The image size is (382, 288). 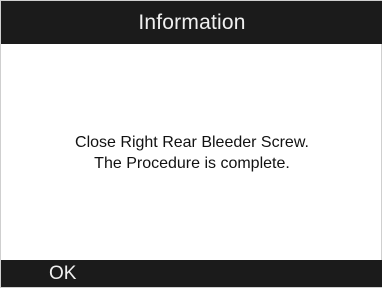 I want to click on title-bar: Information, so click(x=191, y=22).